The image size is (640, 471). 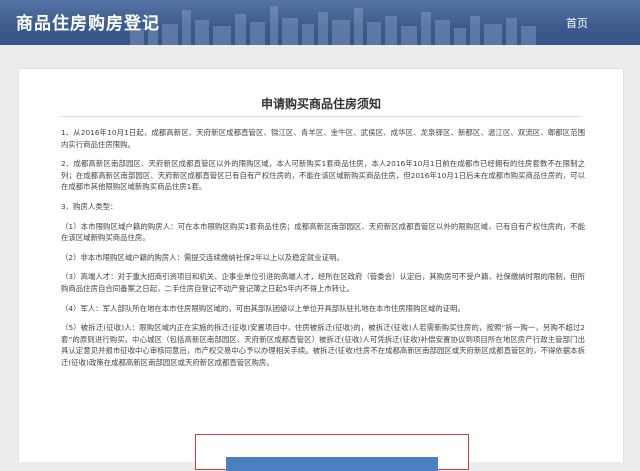 What do you see at coordinates (89, 206) in the screenshot?
I see `notice-paragraph-3: 3、购房人类型：` at bounding box center [89, 206].